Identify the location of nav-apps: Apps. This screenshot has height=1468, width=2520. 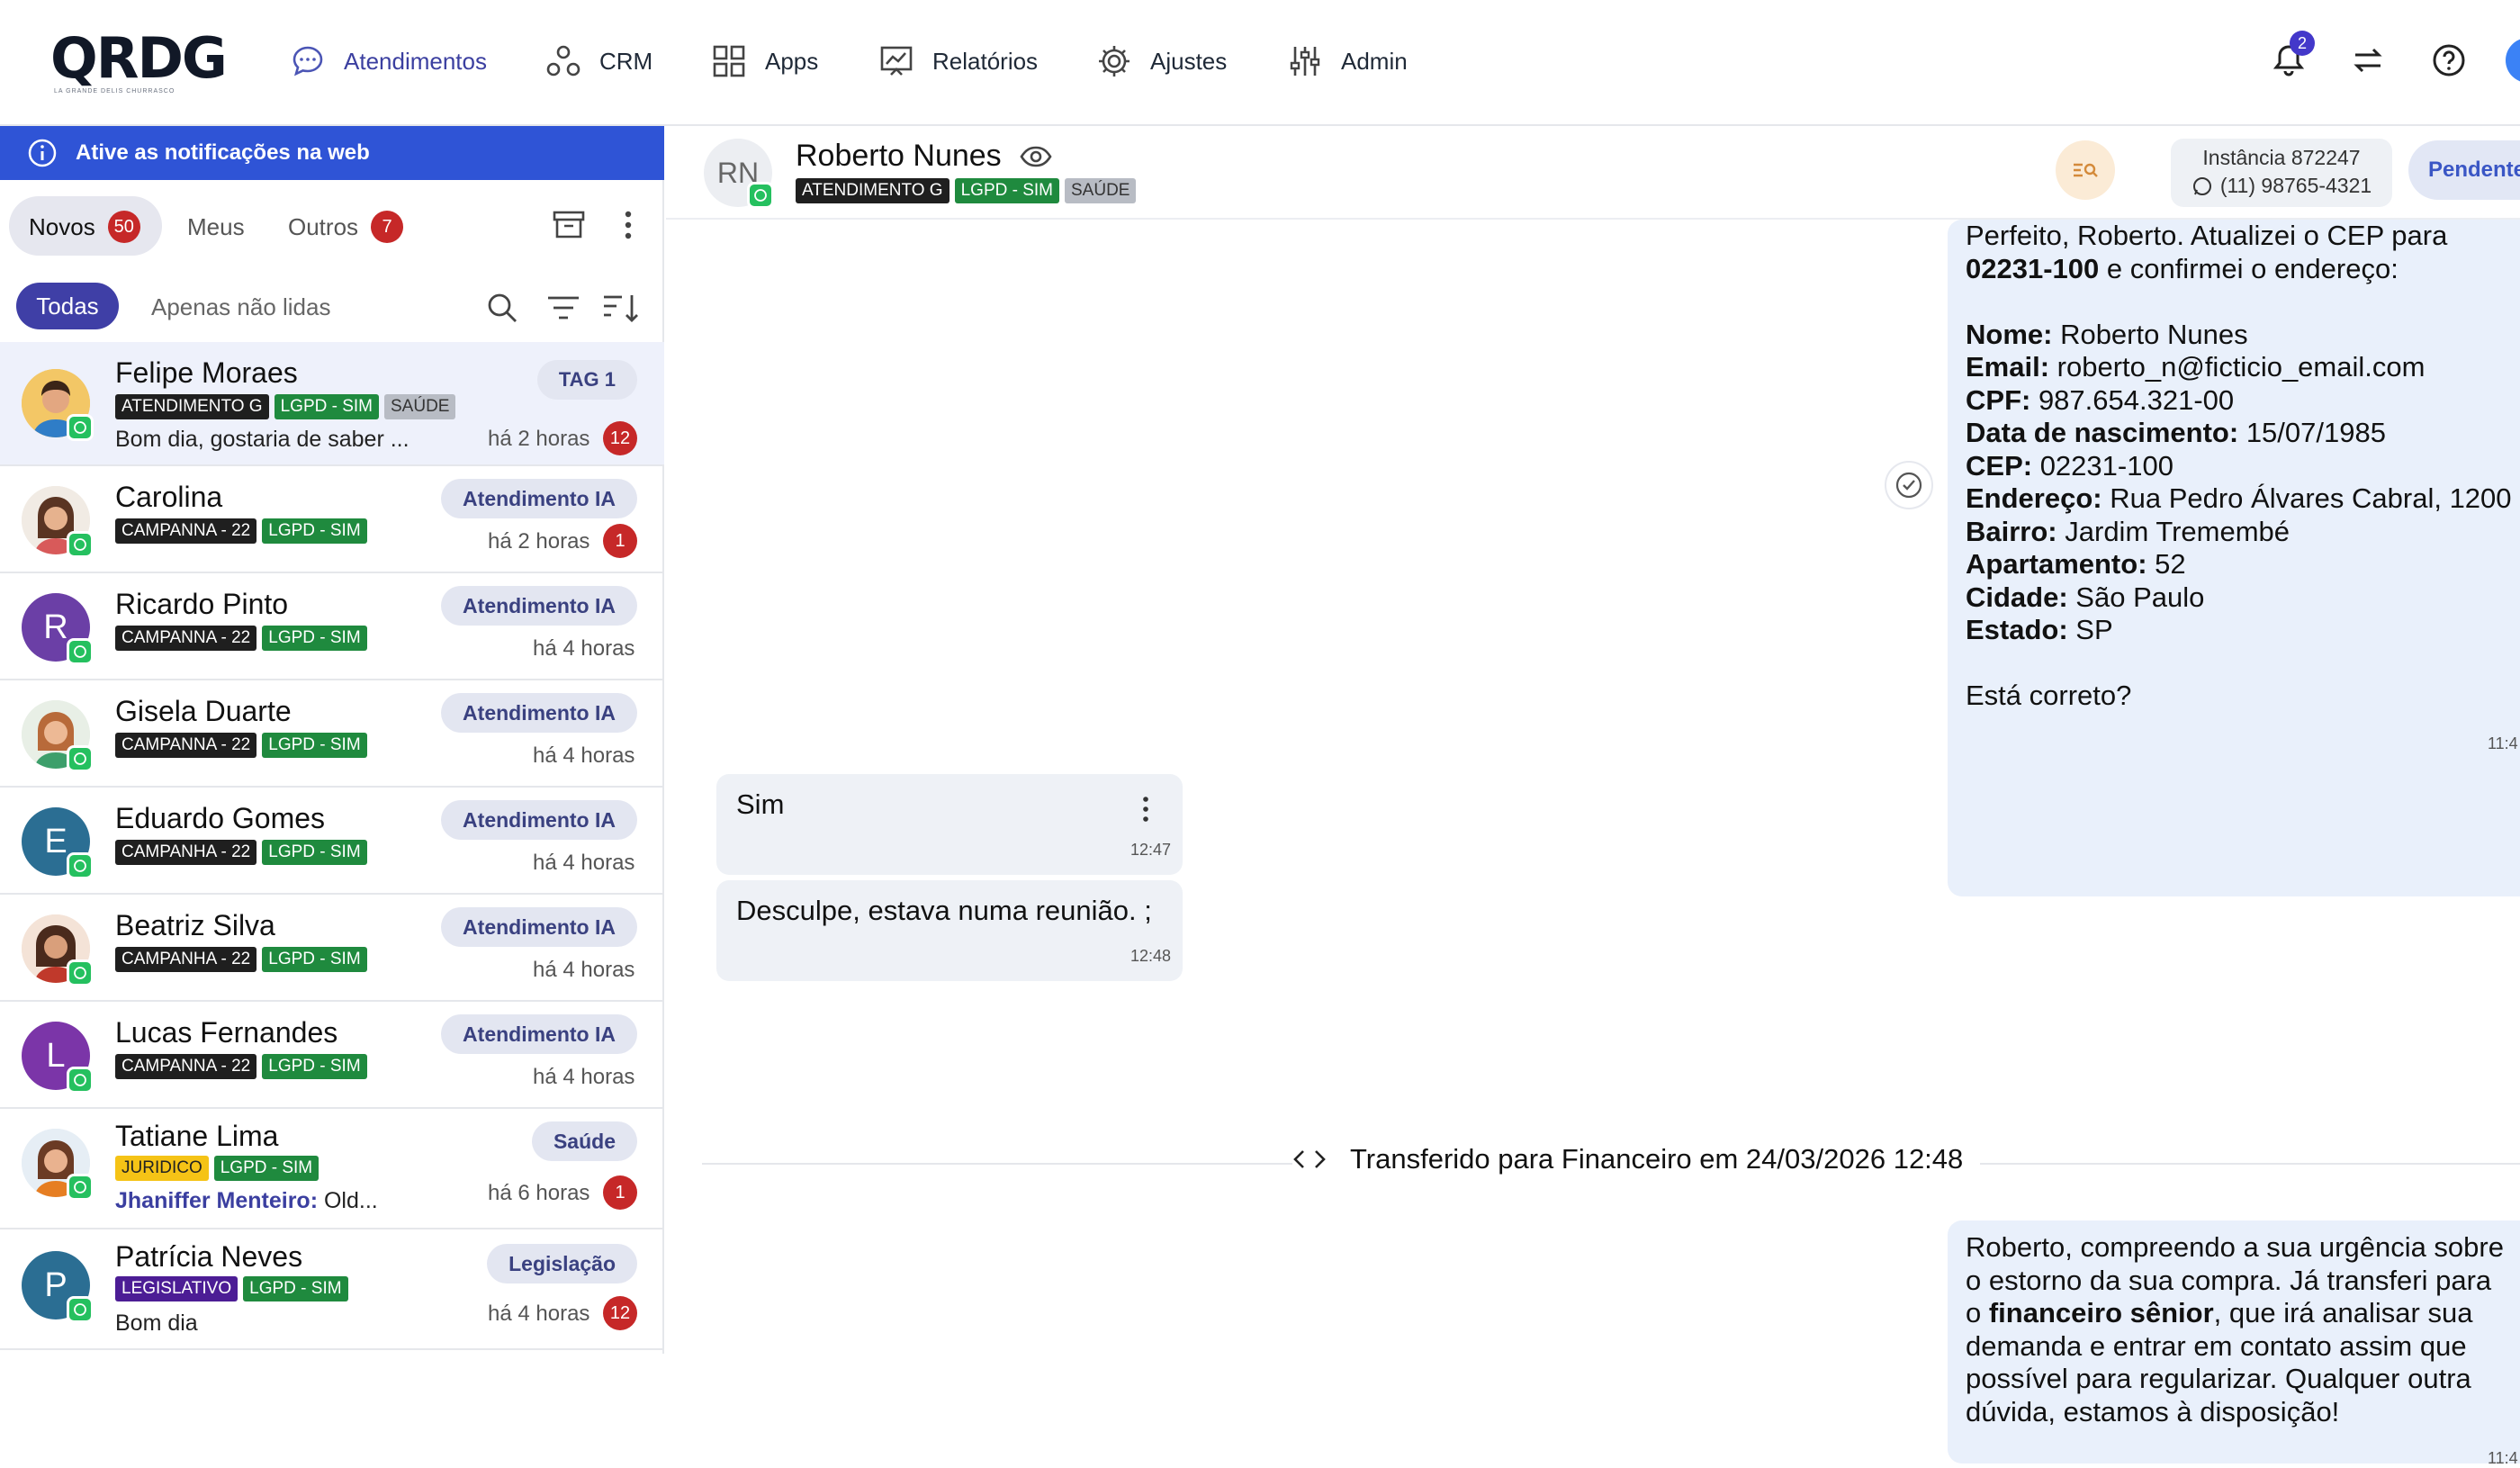
(764, 61).